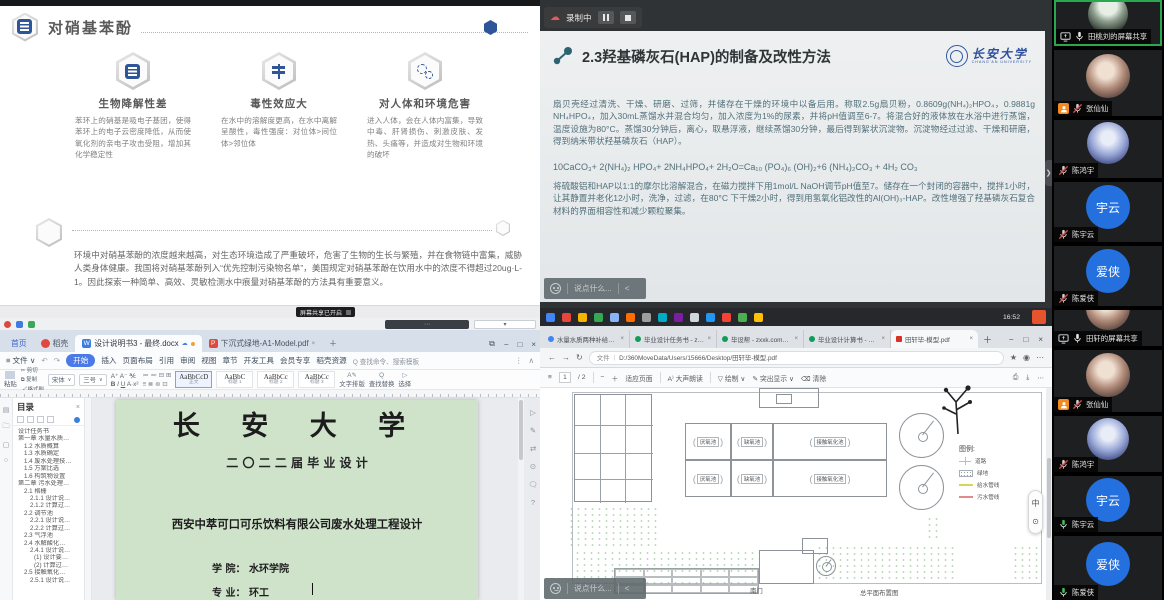 Image resolution: width=1164 pixels, height=600 pixels. Describe the element at coordinates (48, 468) in the screenshot. I see `toc-item: 1.5 方案比选` at that location.